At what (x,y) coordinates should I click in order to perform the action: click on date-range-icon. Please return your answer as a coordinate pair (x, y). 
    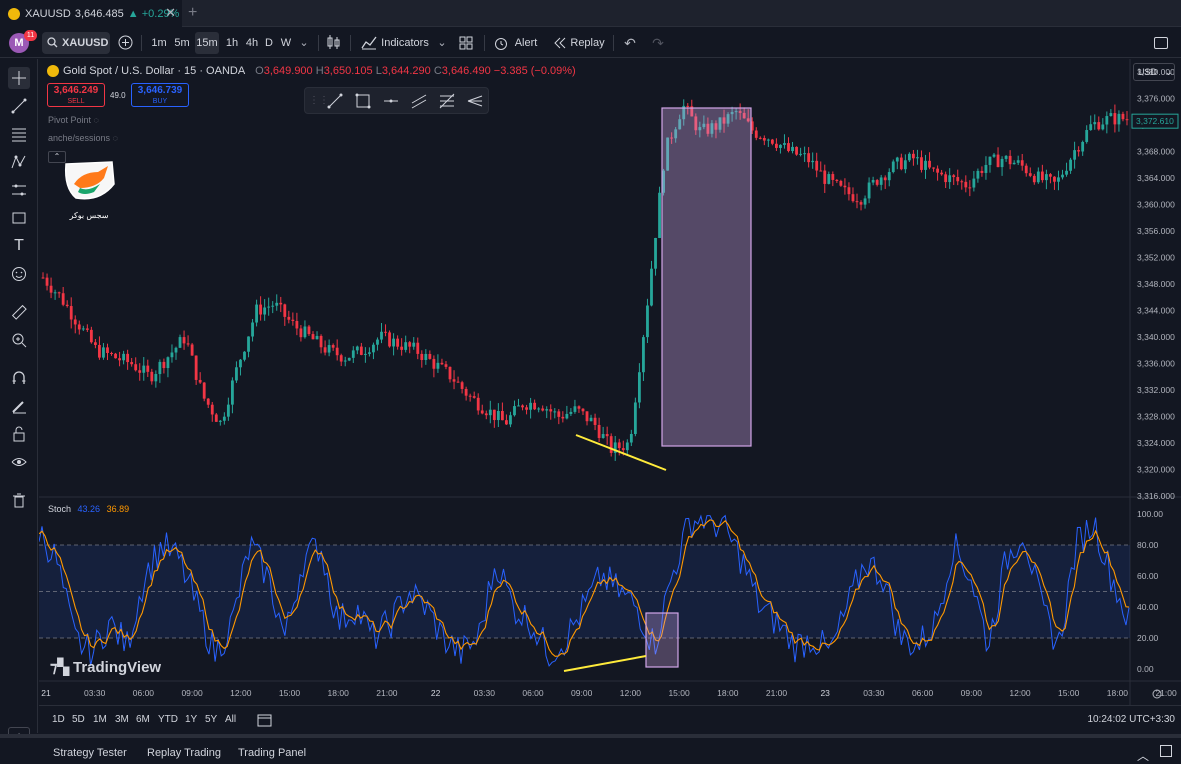
    Looking at the image, I should click on (264, 720).